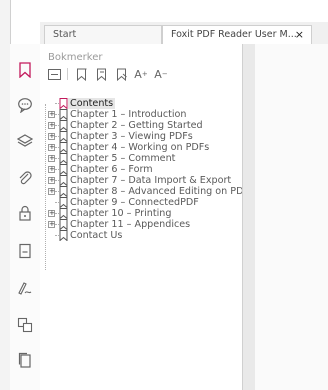  I want to click on navigation-toolstrip, so click(25, 217).